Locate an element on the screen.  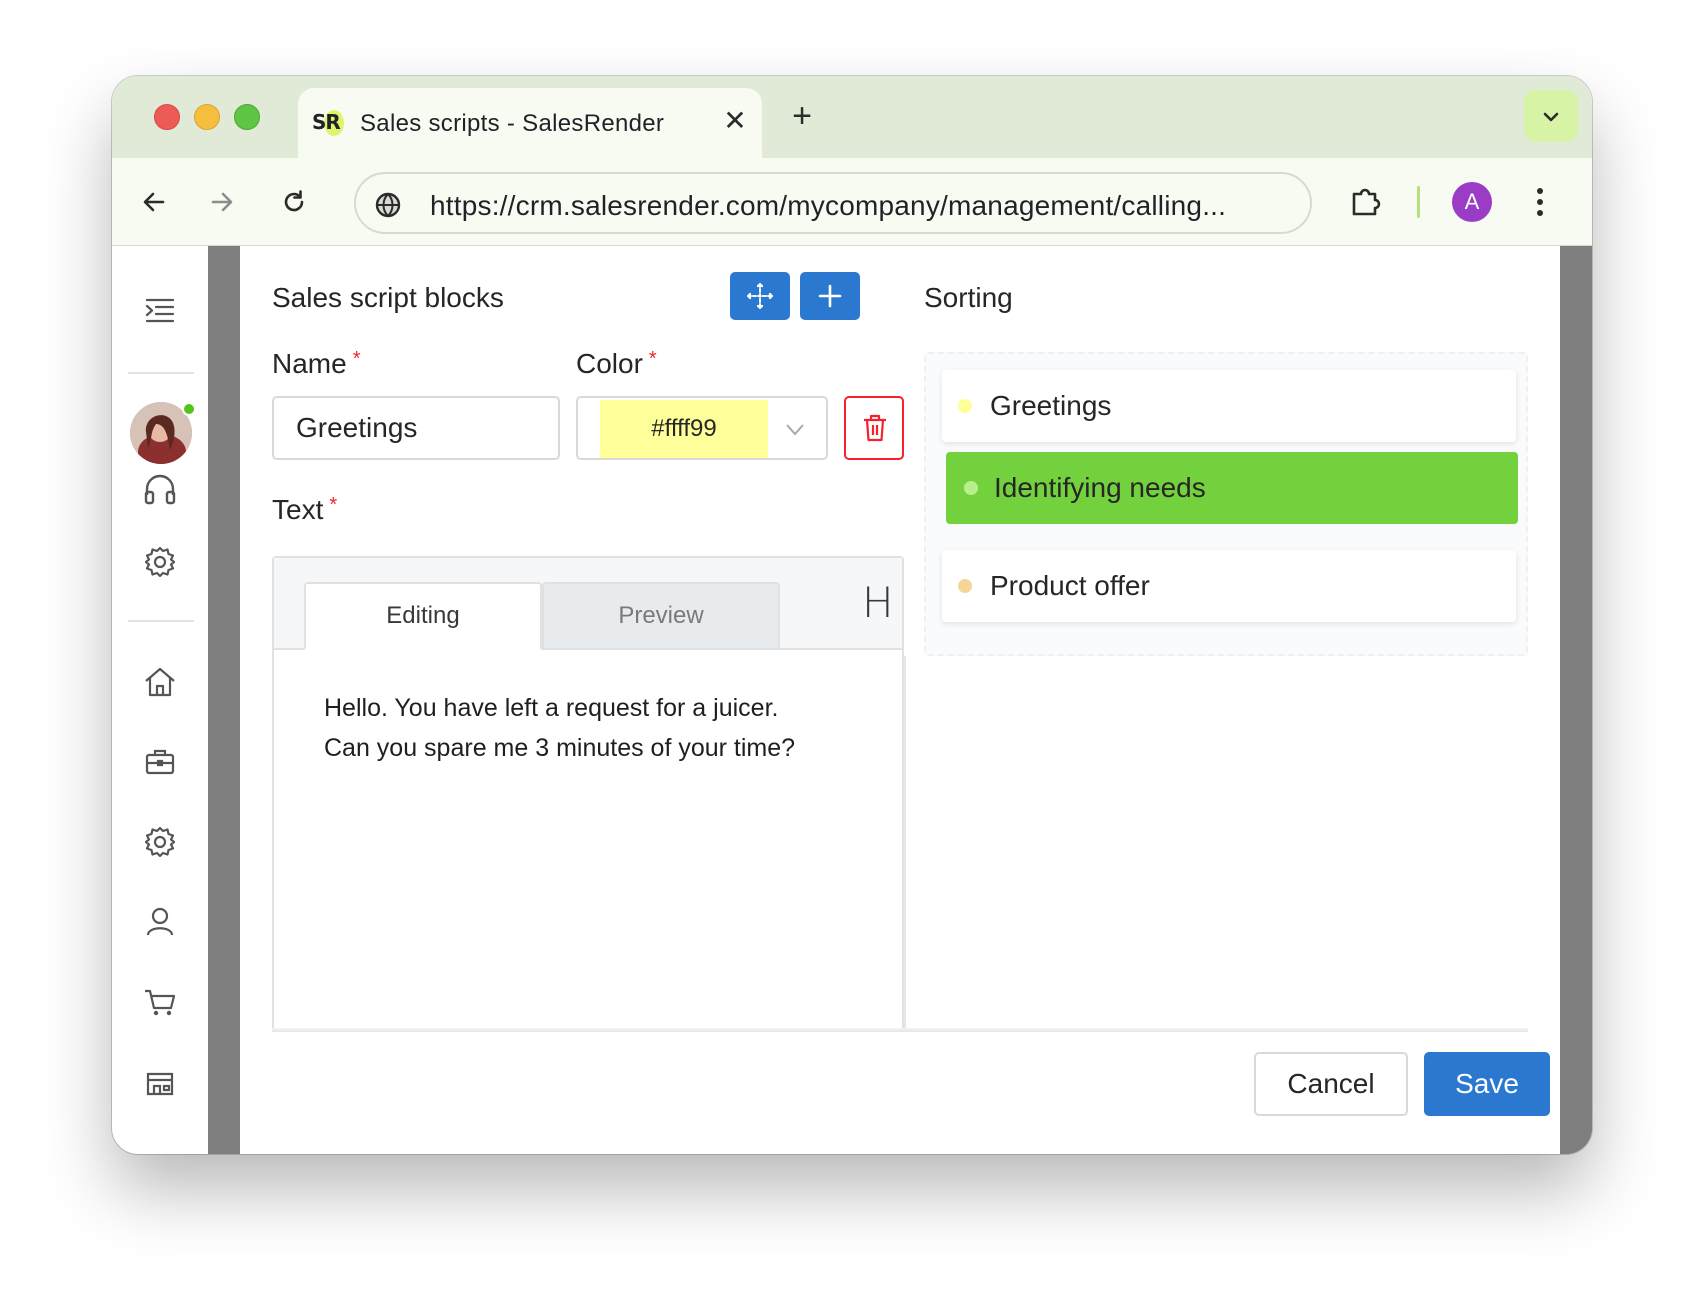
sidebar-item-settings is located at coordinates (160, 842).